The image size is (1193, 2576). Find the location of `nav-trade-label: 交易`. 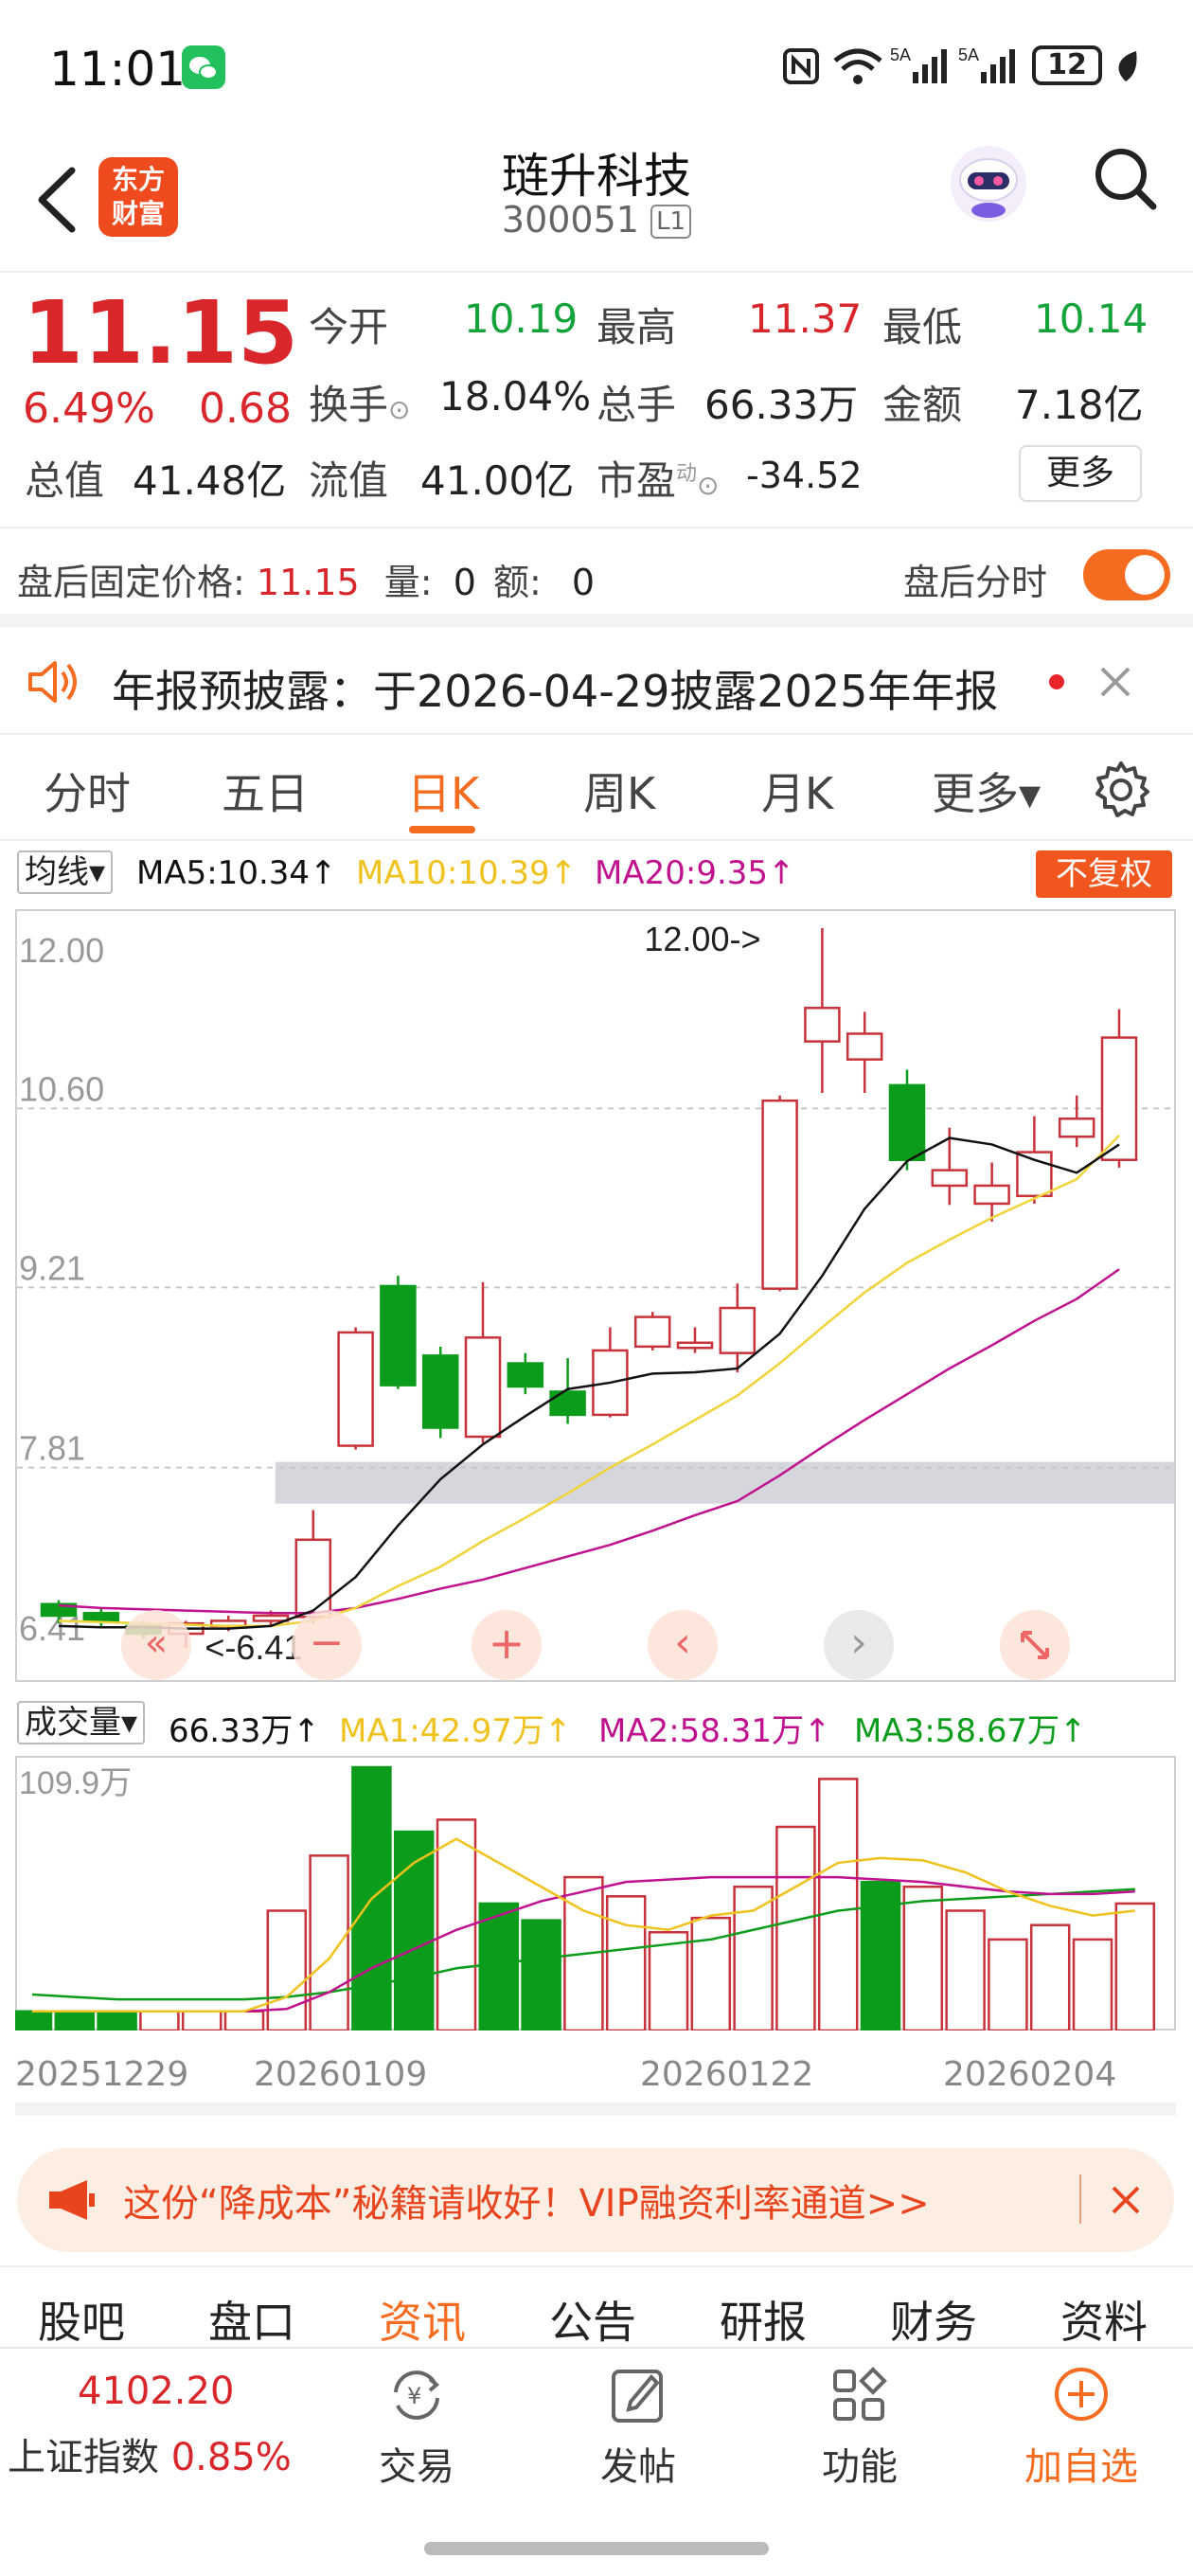

nav-trade-label: 交易 is located at coordinates (416, 2467).